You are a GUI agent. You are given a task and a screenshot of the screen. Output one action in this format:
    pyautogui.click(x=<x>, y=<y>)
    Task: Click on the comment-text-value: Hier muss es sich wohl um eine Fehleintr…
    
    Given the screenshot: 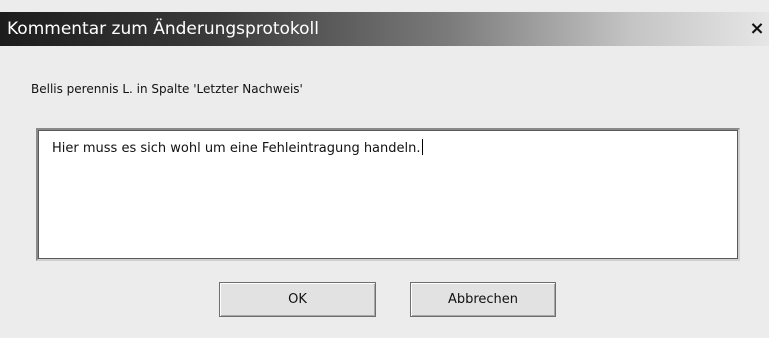 What is the action you would take?
    pyautogui.click(x=237, y=148)
    